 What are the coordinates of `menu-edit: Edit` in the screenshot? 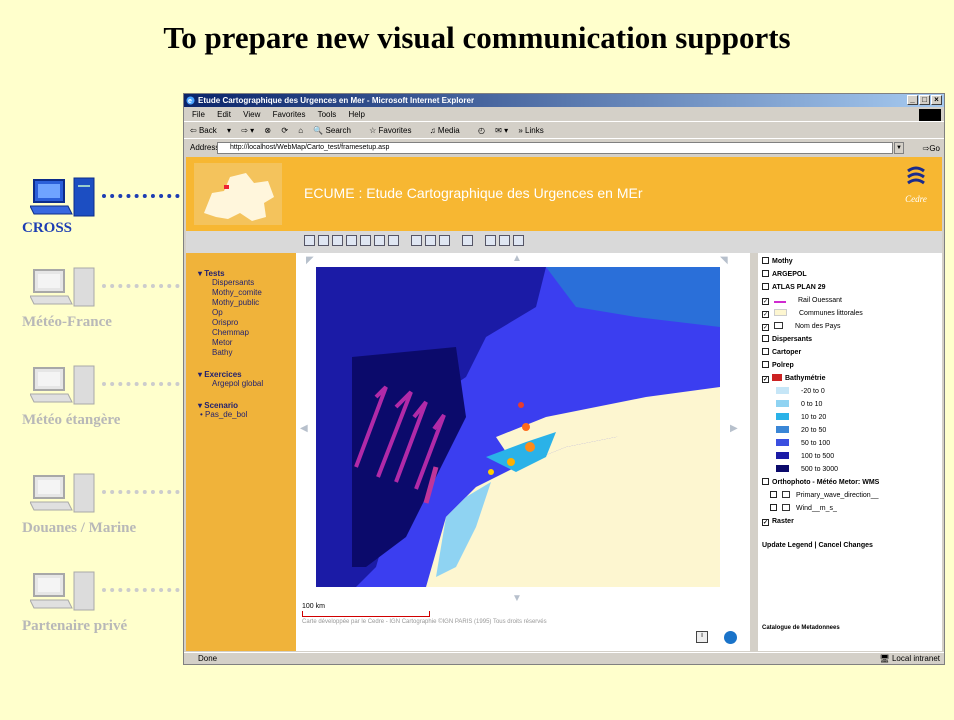 It's located at (224, 114).